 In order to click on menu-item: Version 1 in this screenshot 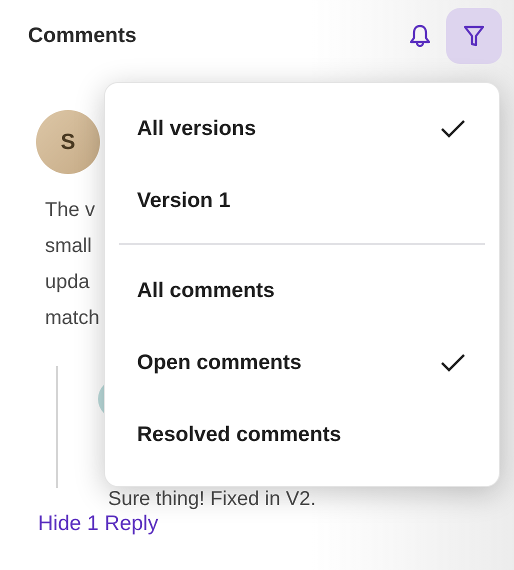, I will do `click(302, 201)`.